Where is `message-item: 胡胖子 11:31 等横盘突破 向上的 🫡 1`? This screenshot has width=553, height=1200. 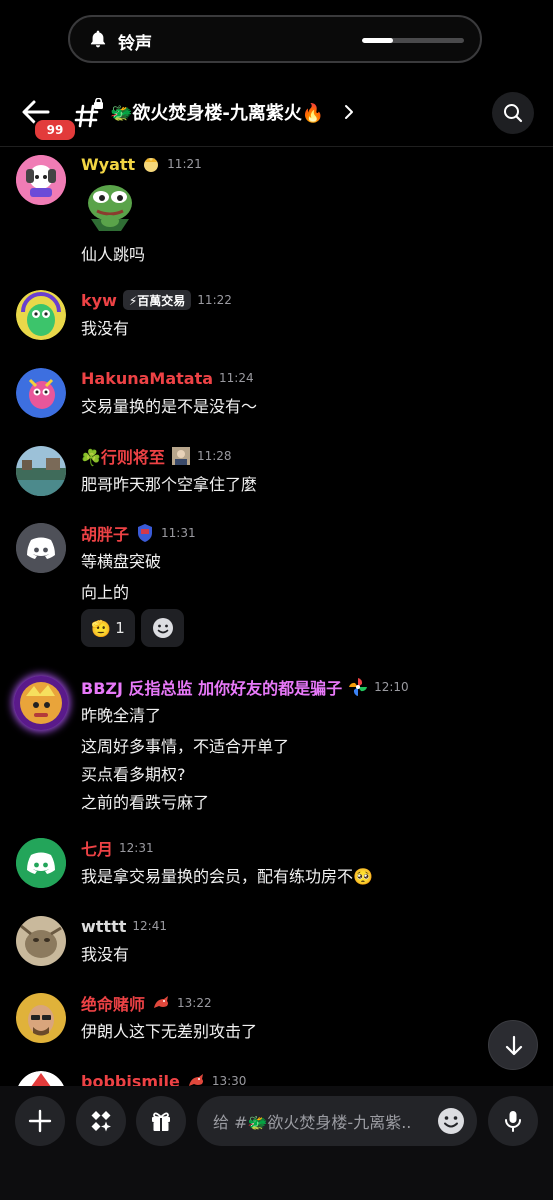 message-item: 胡胖子 11:31 等横盘突破 向上的 🫡 1 is located at coordinates (276, 585).